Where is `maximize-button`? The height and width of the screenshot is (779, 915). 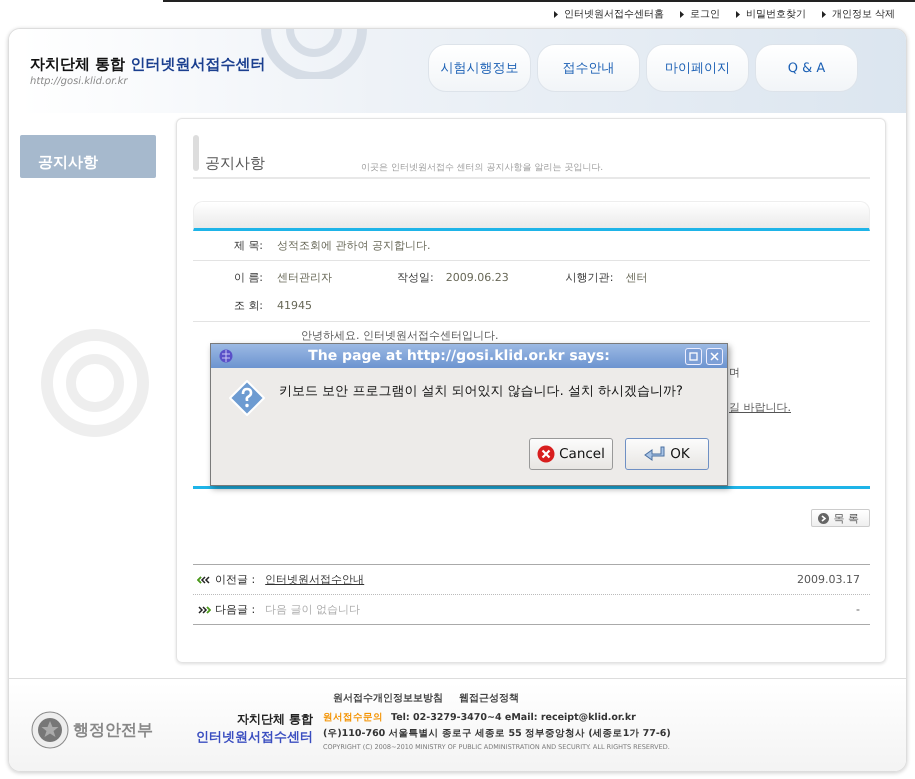 maximize-button is located at coordinates (693, 356).